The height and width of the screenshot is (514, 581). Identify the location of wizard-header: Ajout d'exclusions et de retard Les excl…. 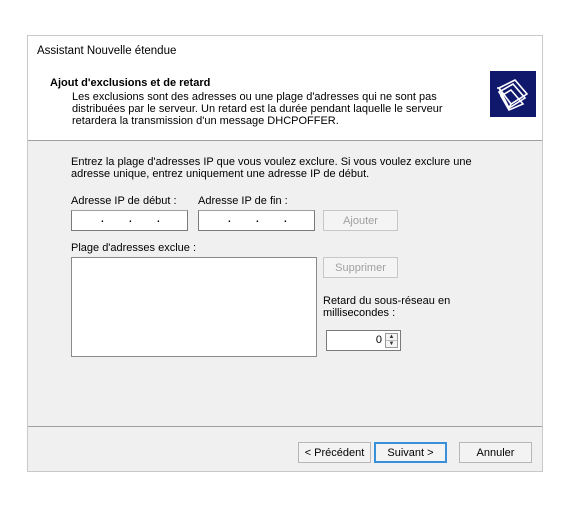
(285, 103).